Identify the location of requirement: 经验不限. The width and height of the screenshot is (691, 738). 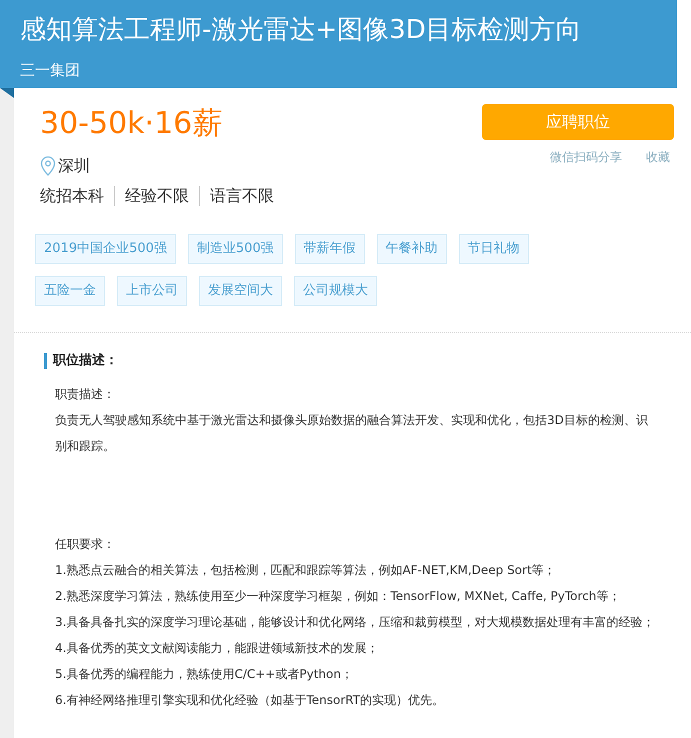
(151, 196).